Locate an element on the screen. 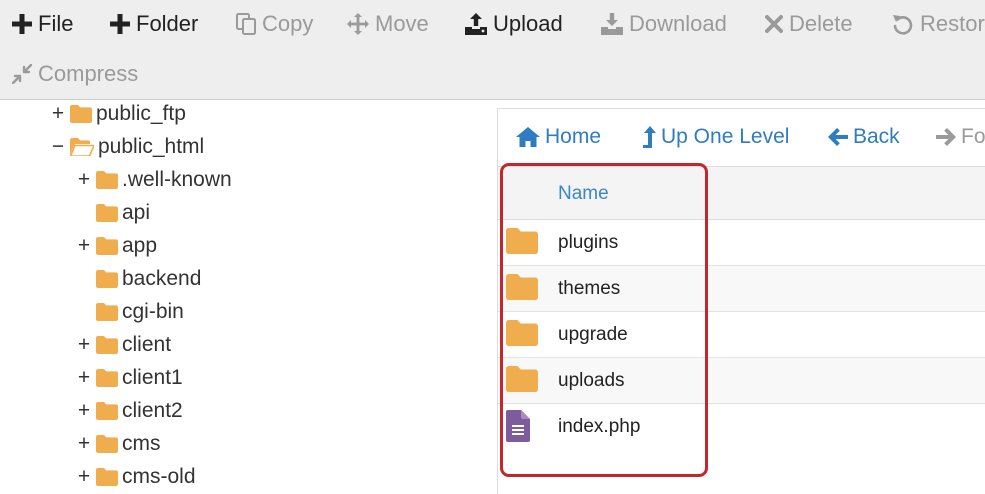  tree-item-cms: + cms is located at coordinates (118, 443).